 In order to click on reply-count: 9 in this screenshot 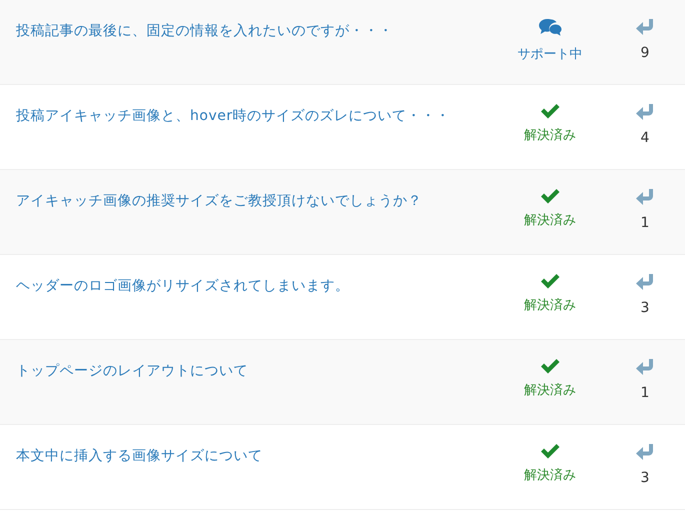, I will do `click(645, 53)`.